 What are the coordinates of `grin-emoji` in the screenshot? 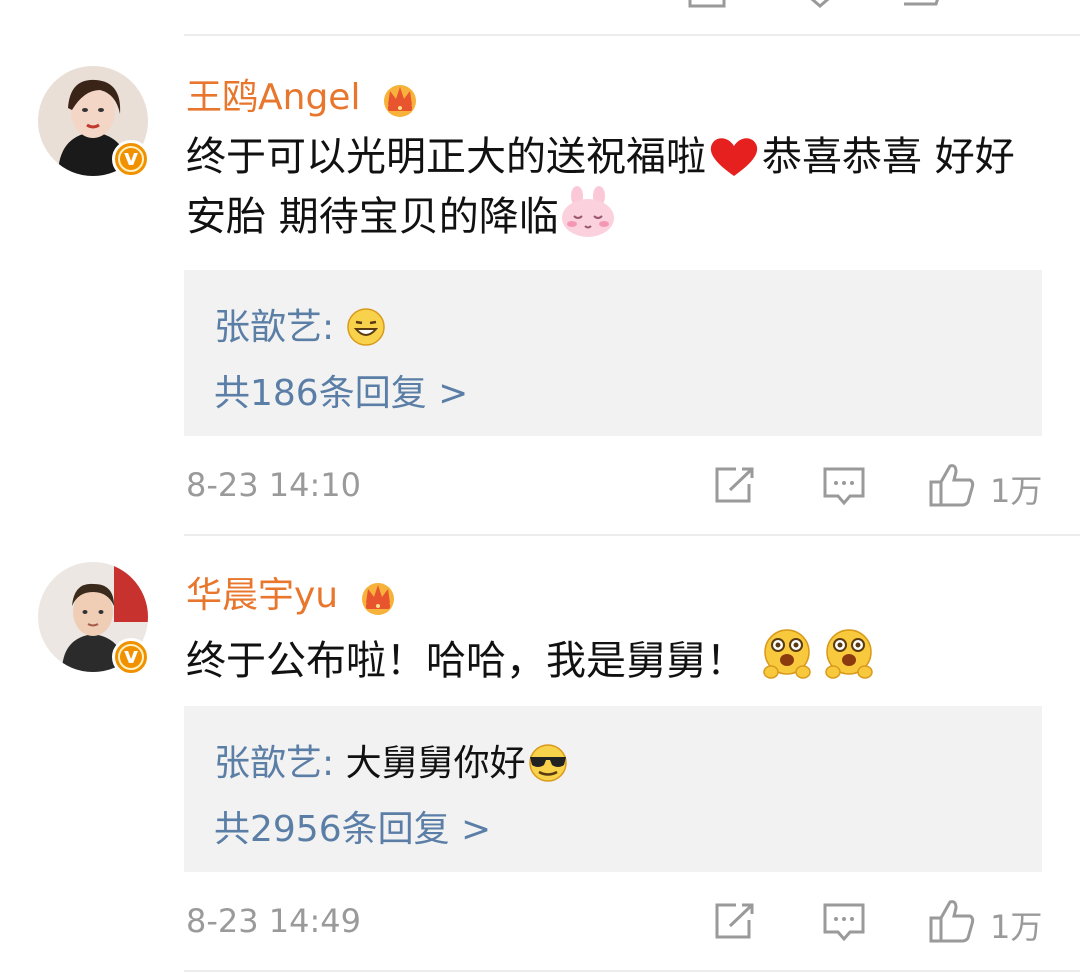 It's located at (365, 327).